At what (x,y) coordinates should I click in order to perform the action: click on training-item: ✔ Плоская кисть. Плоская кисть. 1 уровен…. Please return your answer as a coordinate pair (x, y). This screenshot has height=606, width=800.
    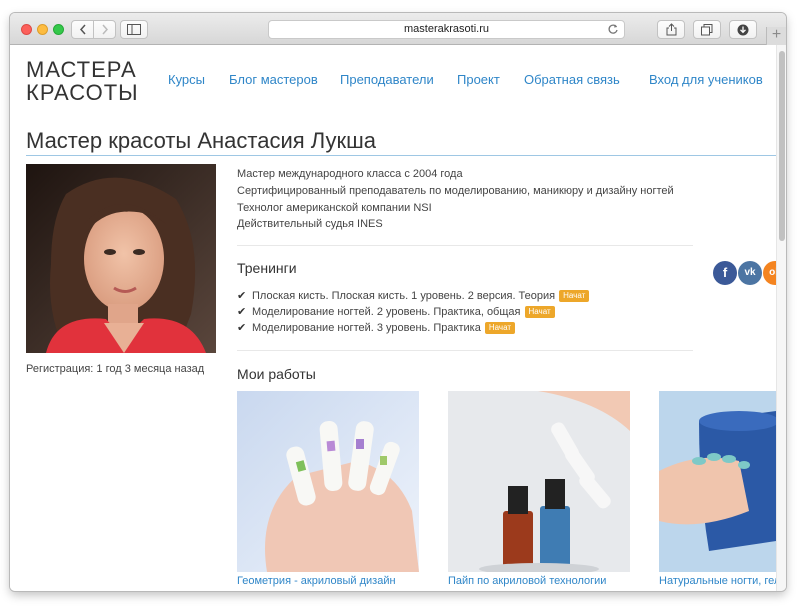
    Looking at the image, I should click on (413, 296).